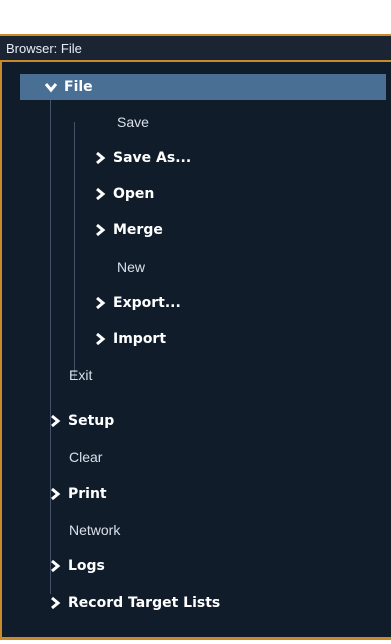 This screenshot has height=644, width=391. What do you see at coordinates (195, 17) in the screenshot?
I see `top-margin` at bounding box center [195, 17].